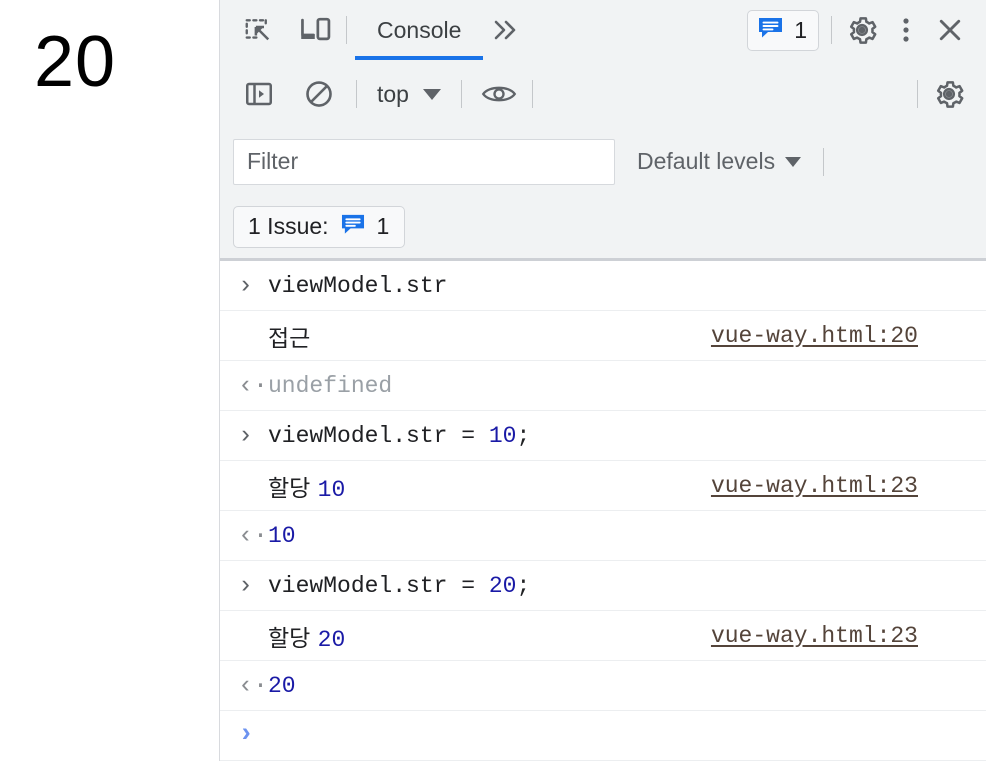 The image size is (986, 761). I want to click on console-log-row: ‹· 20, so click(603, 686).